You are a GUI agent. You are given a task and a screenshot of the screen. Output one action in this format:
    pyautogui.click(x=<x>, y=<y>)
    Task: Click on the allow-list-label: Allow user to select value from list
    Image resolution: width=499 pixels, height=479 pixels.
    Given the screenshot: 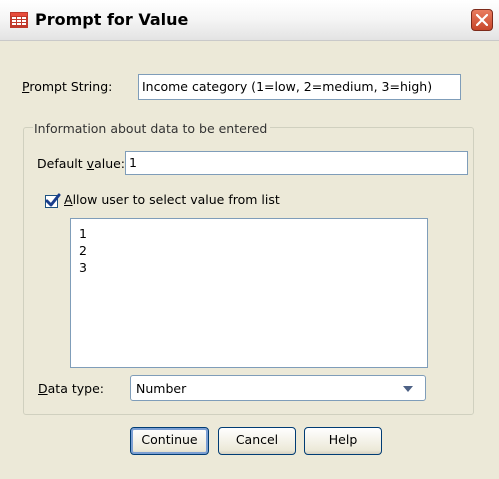 What is the action you would take?
    pyautogui.click(x=172, y=199)
    